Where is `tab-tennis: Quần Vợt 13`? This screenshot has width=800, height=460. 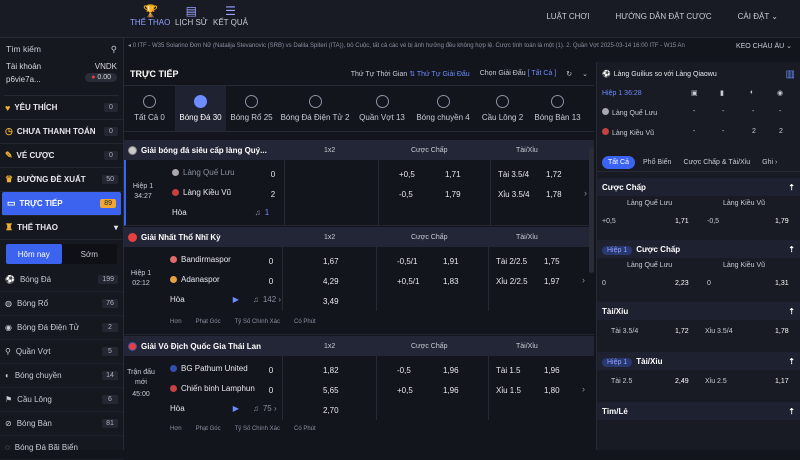
tab-tennis: Quần Vợt 13 is located at coordinates (382, 108).